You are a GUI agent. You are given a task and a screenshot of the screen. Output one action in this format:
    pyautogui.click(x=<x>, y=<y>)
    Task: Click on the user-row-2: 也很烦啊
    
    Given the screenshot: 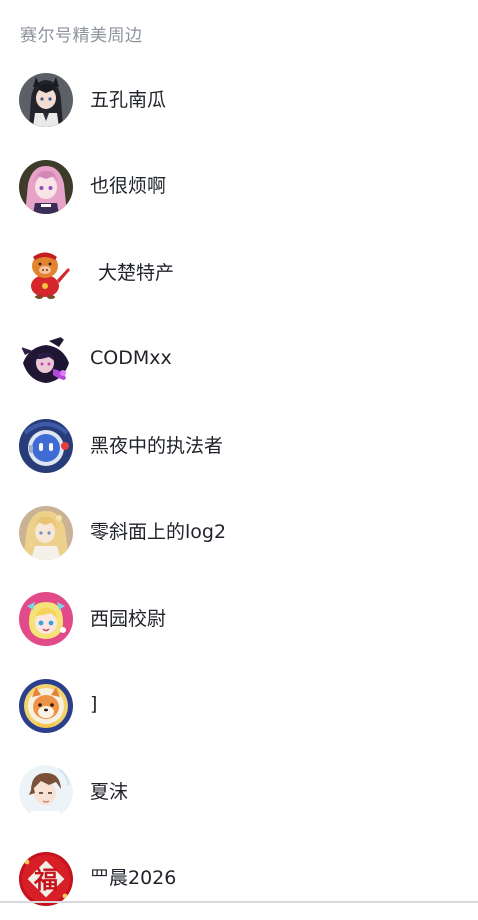 What is the action you would take?
    pyautogui.click(x=239, y=185)
    